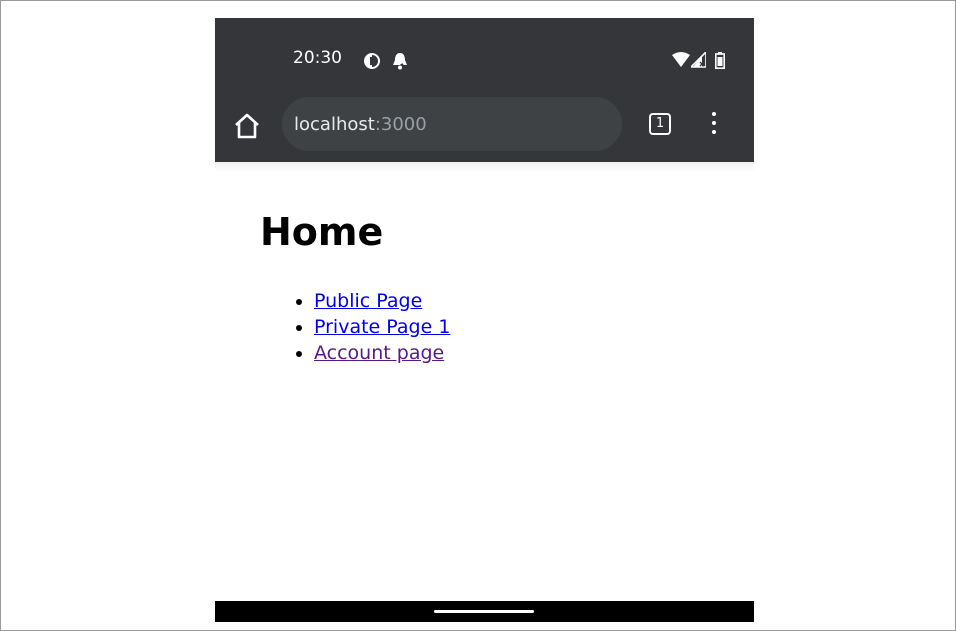  I want to click on more-vert-icon, so click(714, 124).